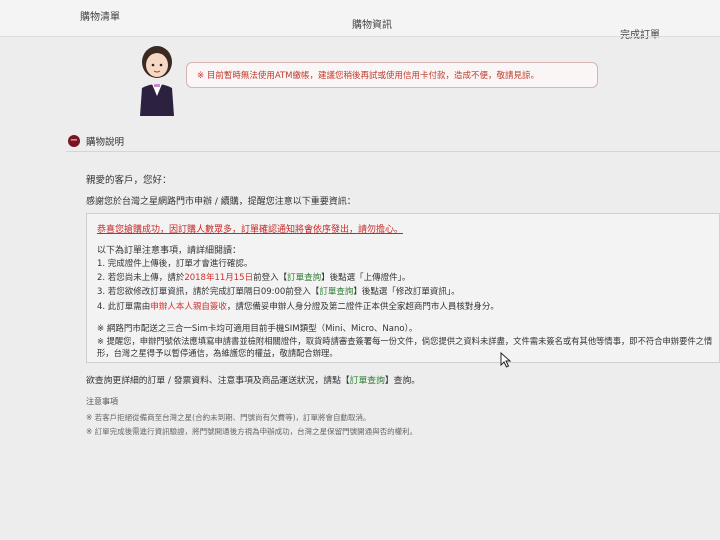 Image resolution: width=720 pixels, height=540 pixels. I want to click on divider, so click(360, 36).